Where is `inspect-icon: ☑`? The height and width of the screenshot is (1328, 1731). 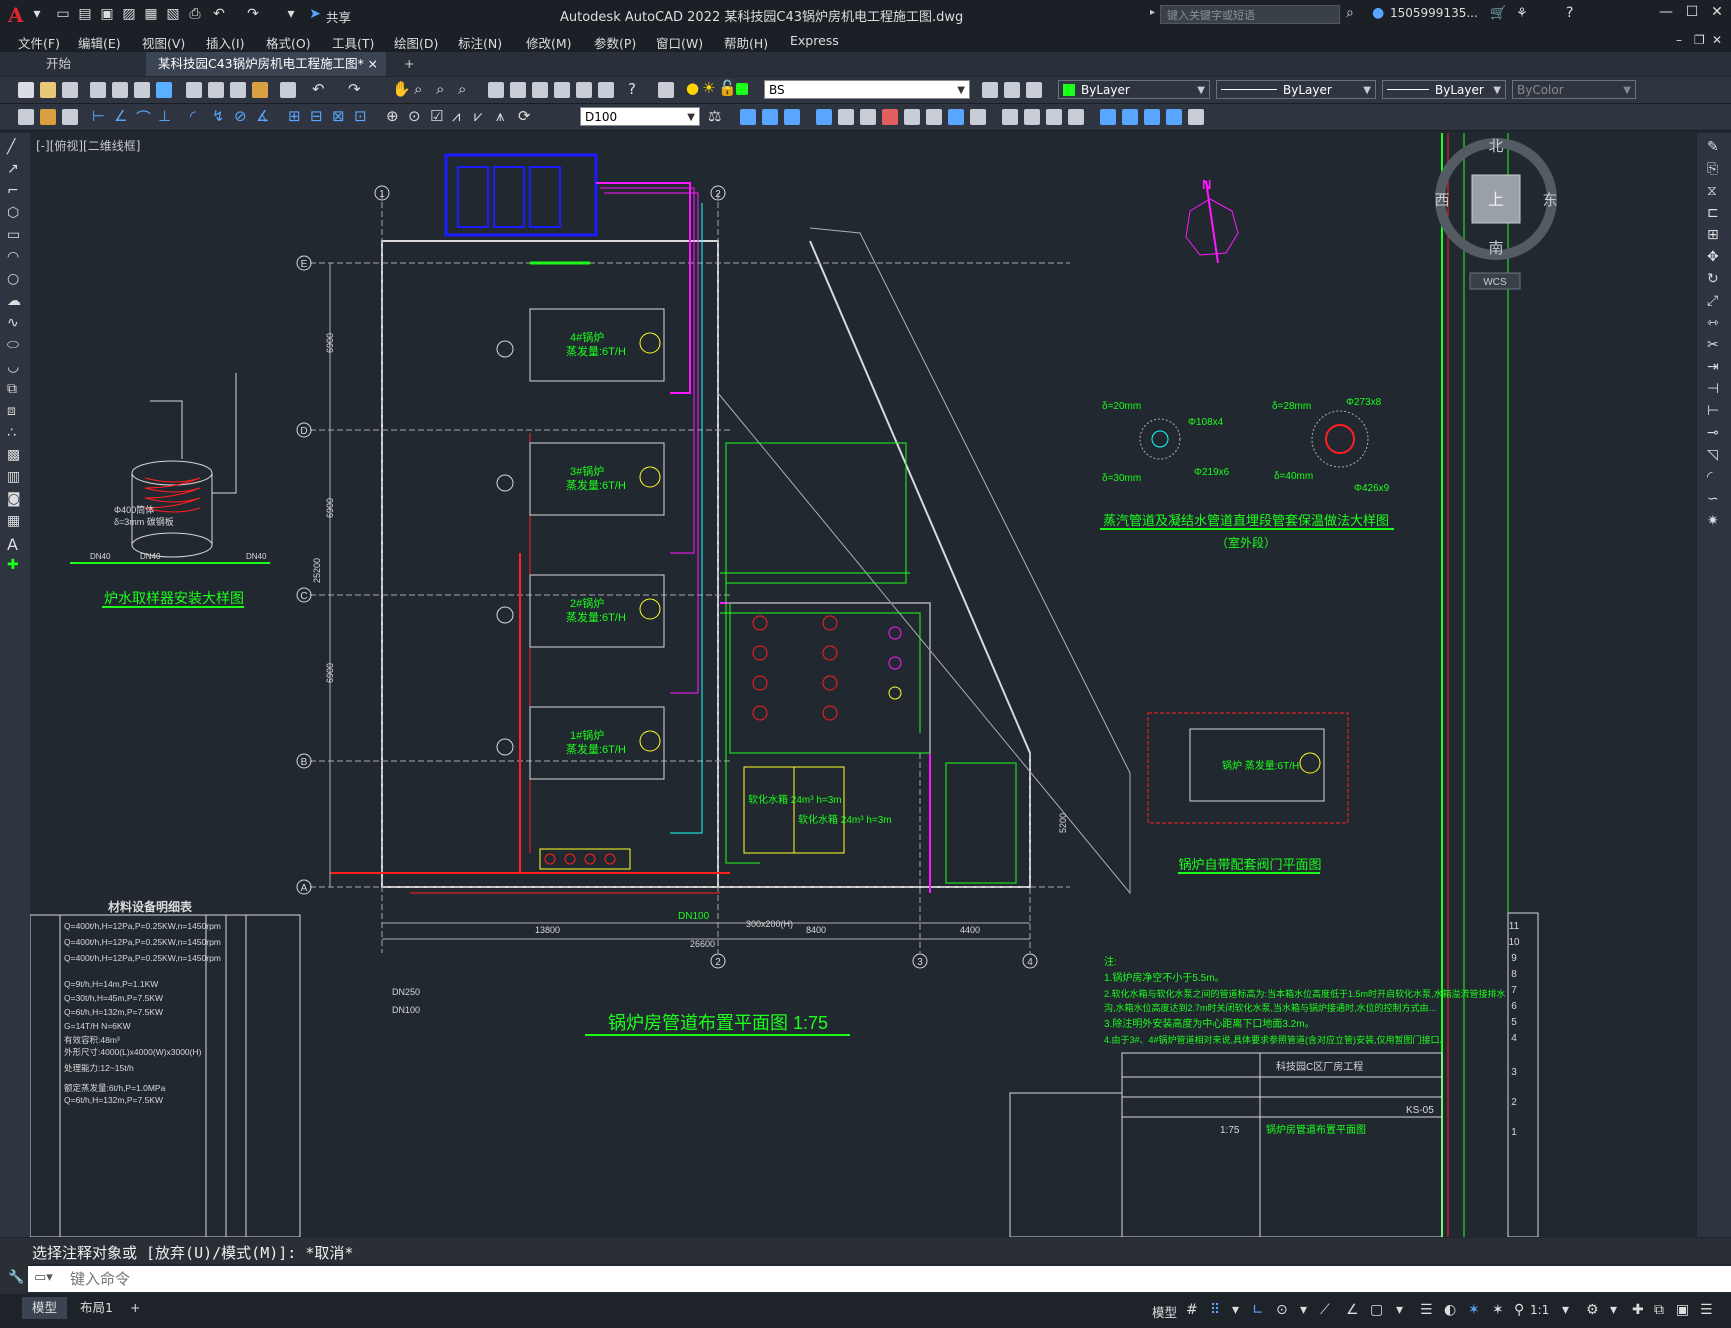 inspect-icon: ☑ is located at coordinates (436, 116).